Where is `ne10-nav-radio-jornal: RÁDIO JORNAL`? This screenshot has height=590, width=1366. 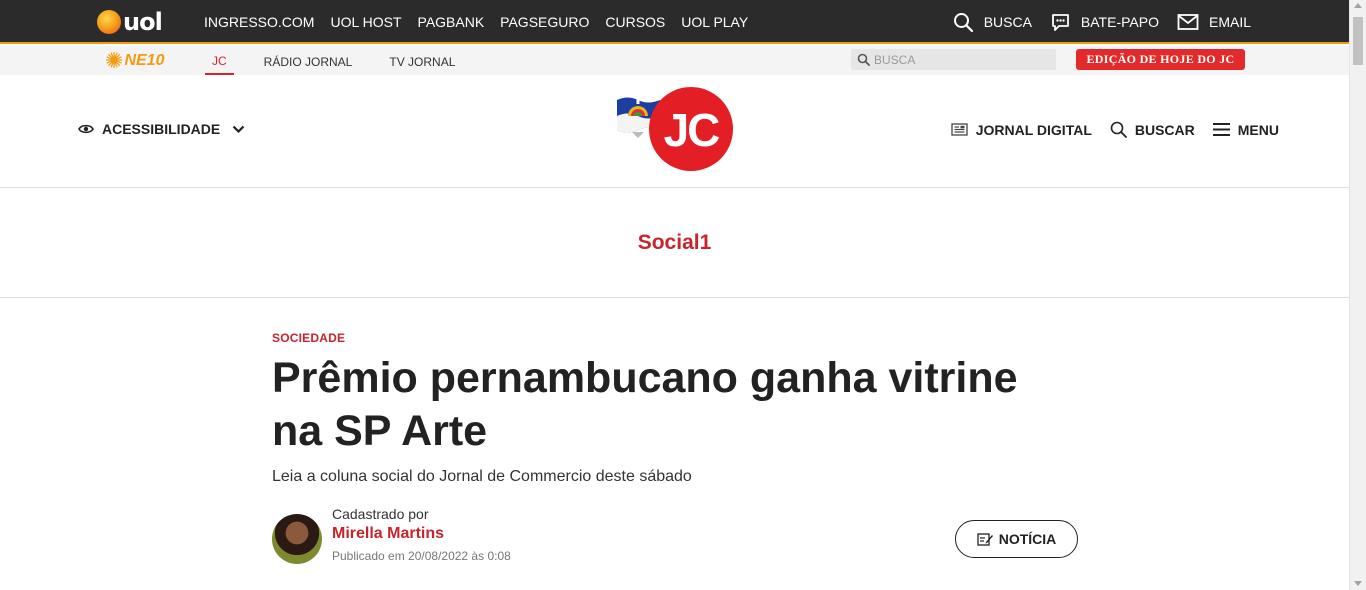 ne10-nav-radio-jornal: RÁDIO JORNAL is located at coordinates (308, 61).